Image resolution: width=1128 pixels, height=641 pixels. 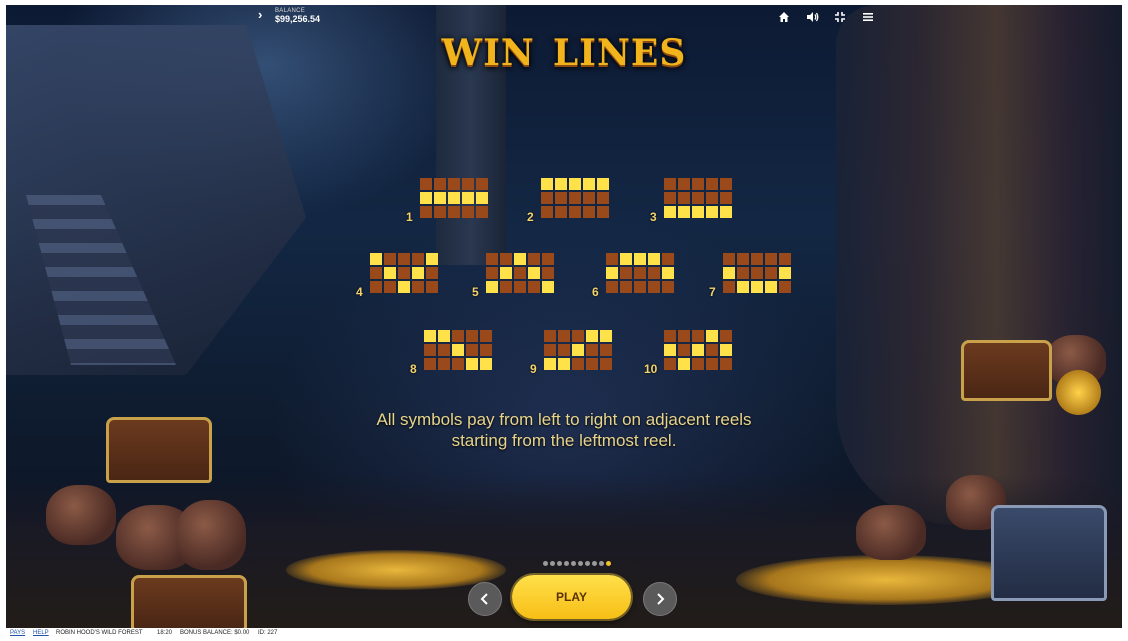 I want to click on win-line-8: 8, so click(x=451, y=353).